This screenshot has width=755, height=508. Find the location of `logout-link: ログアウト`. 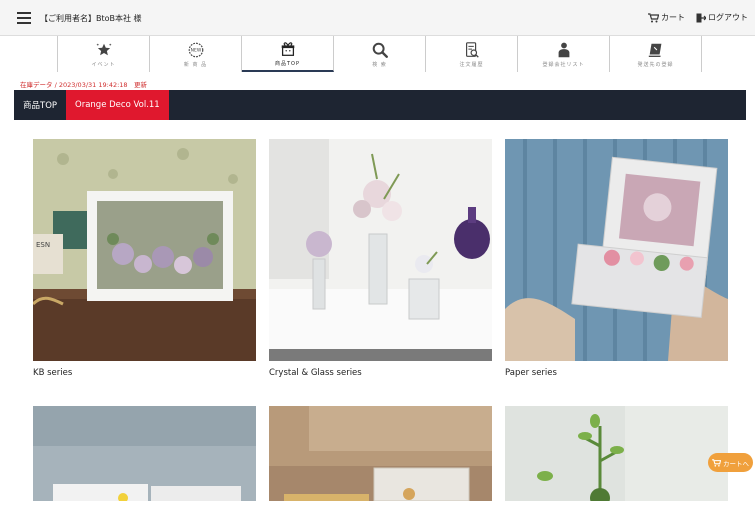

logout-link: ログアウト is located at coordinates (722, 17).